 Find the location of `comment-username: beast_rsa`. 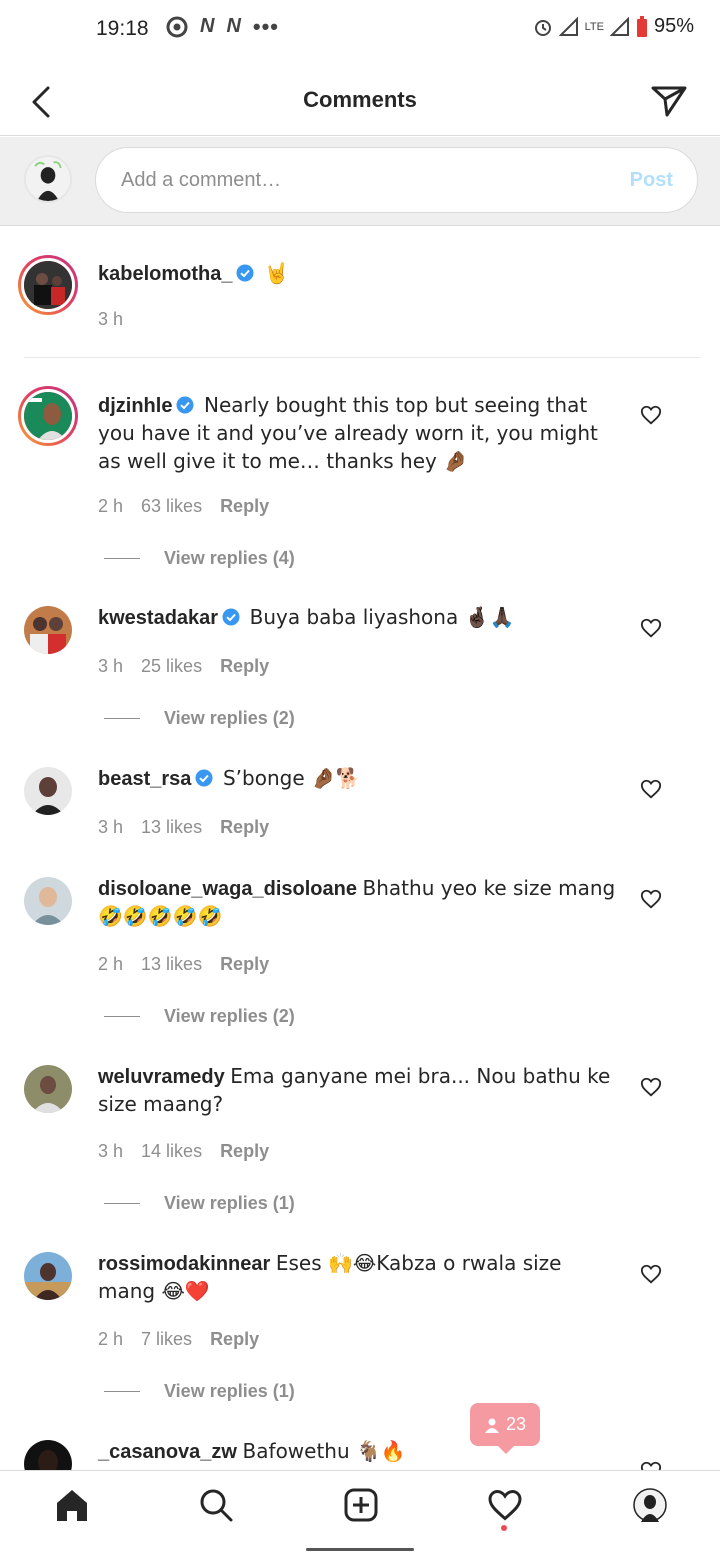

comment-username: beast_rsa is located at coordinates (144, 779).